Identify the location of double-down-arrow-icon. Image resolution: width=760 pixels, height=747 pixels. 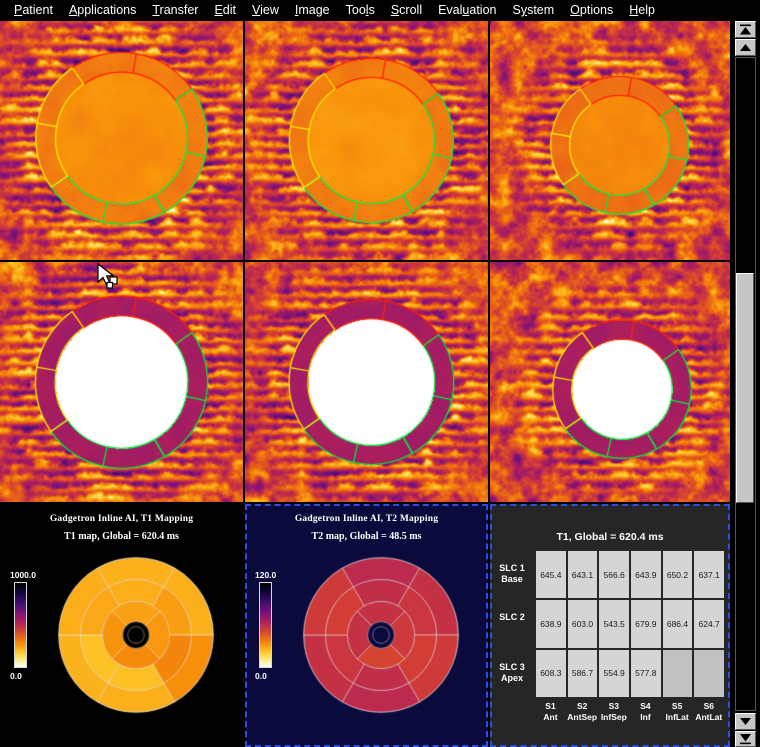
(745, 739).